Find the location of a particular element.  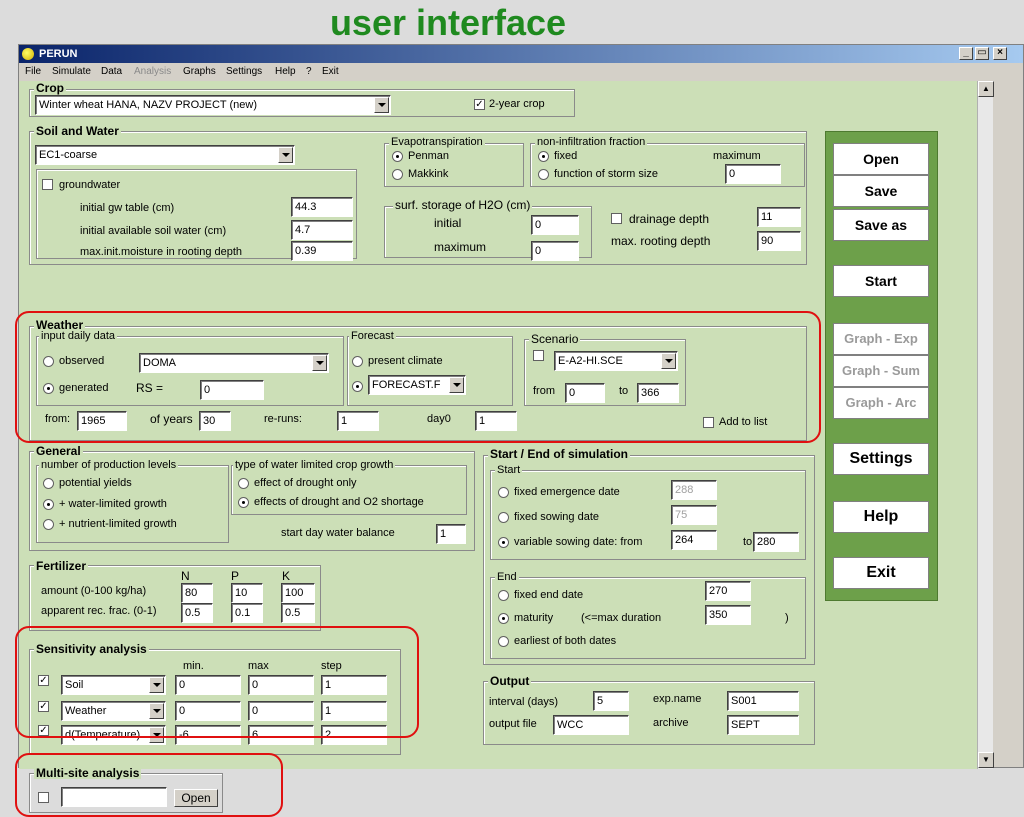

two-year-checkbox is located at coordinates (479, 104).